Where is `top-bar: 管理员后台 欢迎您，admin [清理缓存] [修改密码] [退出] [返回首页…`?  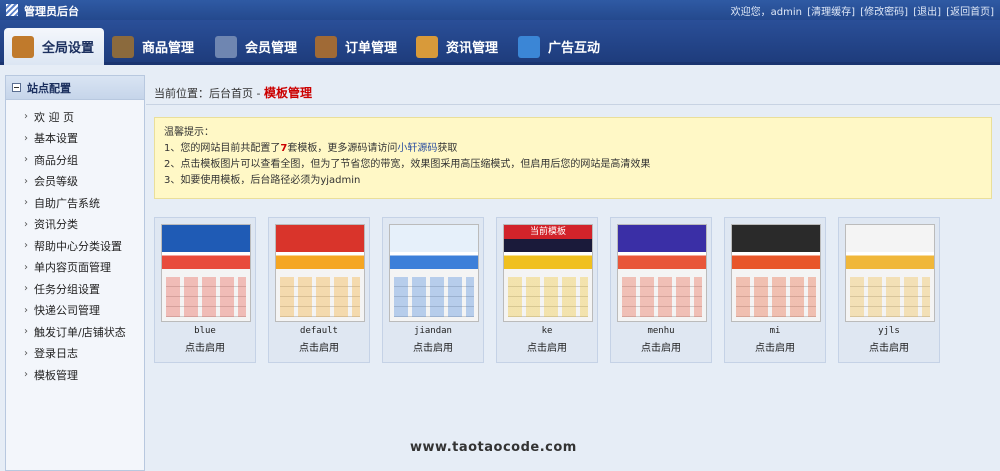 top-bar: 管理员后台 欢迎您，admin [清理缓存] [修改密码] [退出] [返回首页… is located at coordinates (500, 10).